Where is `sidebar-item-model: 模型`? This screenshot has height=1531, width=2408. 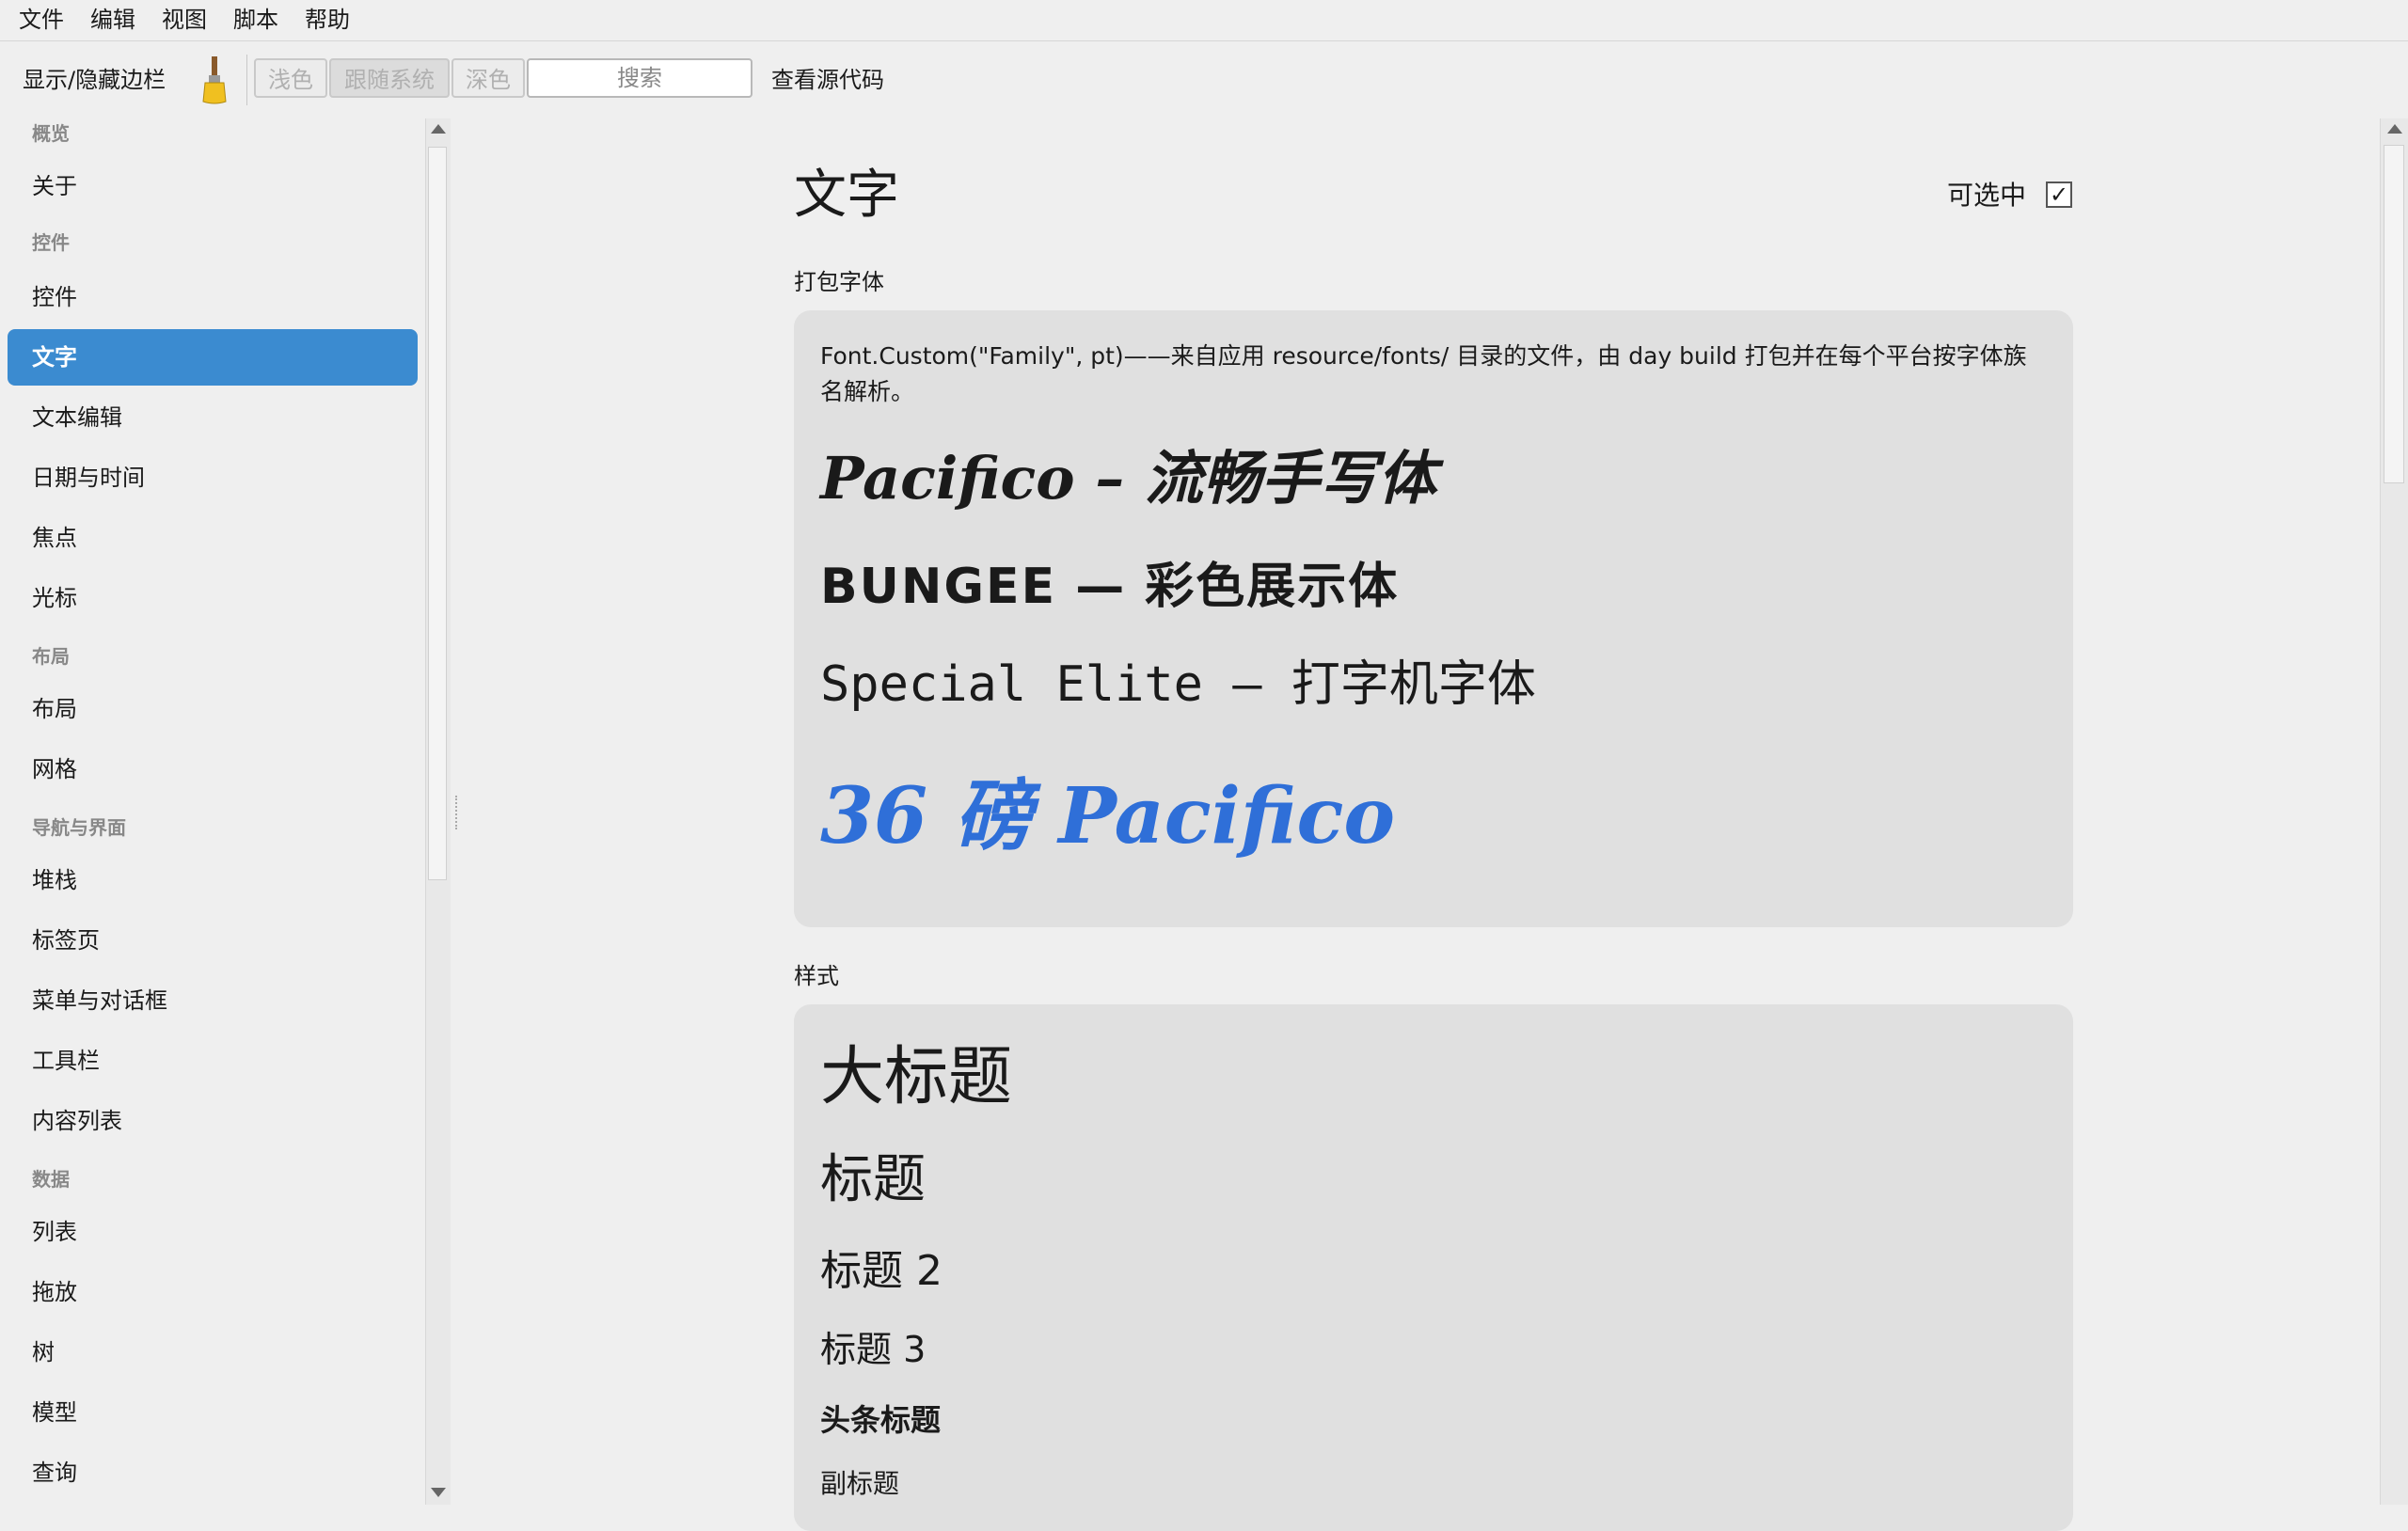 sidebar-item-model: 模型 is located at coordinates (55, 1412).